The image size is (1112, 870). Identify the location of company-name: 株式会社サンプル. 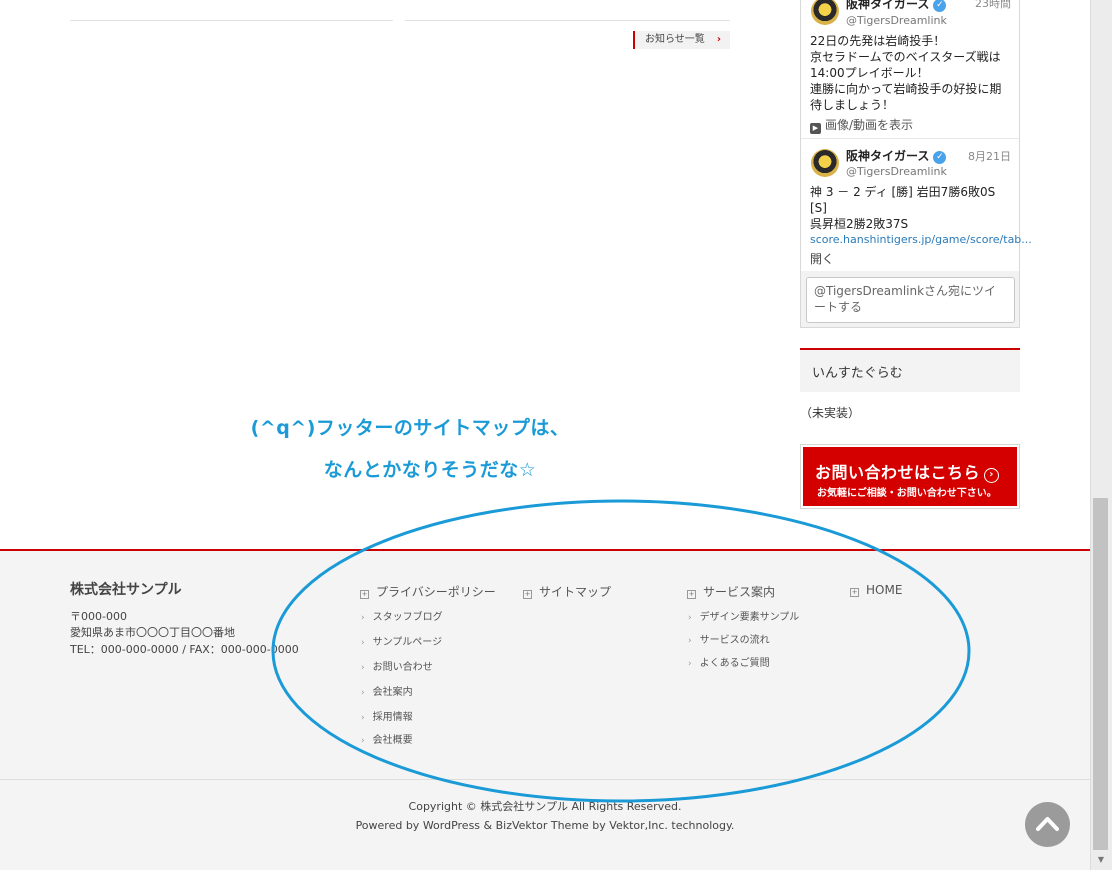
(126, 590).